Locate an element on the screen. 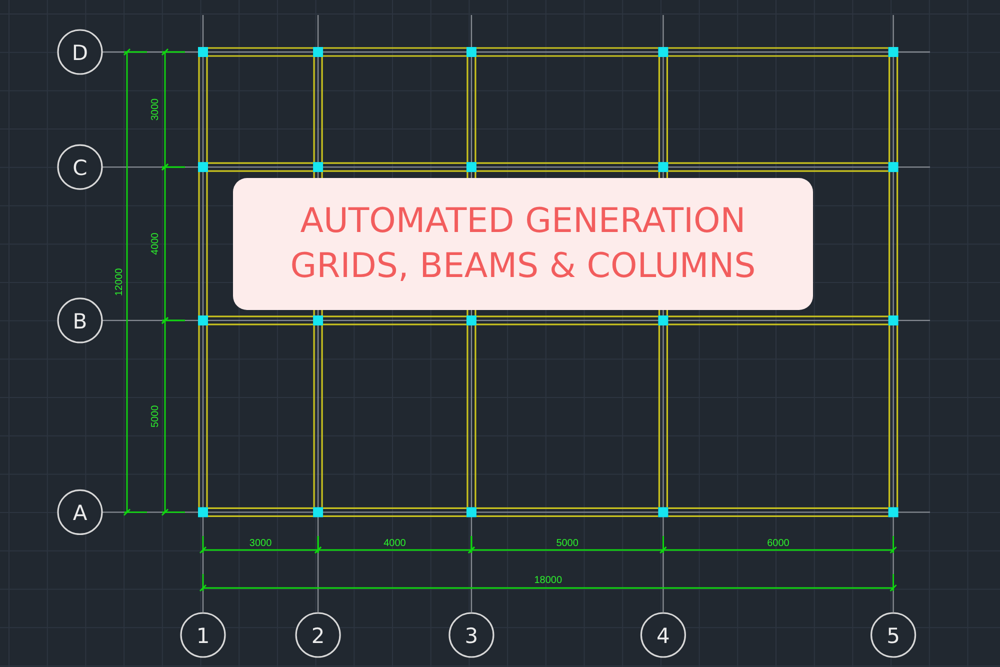 The height and width of the screenshot is (667, 1000). dimension-text: 18000 is located at coordinates (548, 580).